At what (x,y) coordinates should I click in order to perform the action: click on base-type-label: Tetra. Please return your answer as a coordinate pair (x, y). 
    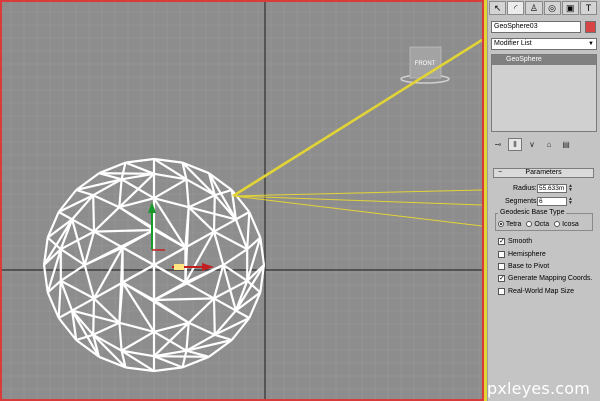
    Looking at the image, I should click on (513, 224).